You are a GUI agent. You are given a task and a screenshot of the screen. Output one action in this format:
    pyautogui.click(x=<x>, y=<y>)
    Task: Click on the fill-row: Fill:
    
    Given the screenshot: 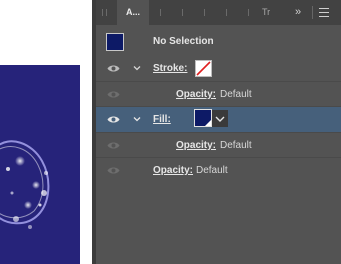 What is the action you would take?
    pyautogui.click(x=218, y=119)
    